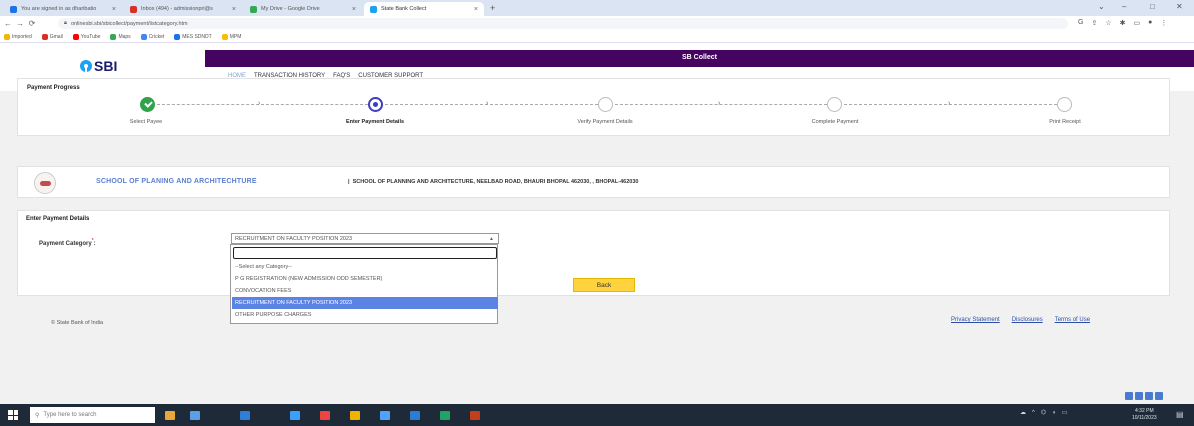 The image size is (1194, 426). Describe the element at coordinates (290, 9) in the screenshot. I see `tab-title: My Drive - Google Drive` at that location.